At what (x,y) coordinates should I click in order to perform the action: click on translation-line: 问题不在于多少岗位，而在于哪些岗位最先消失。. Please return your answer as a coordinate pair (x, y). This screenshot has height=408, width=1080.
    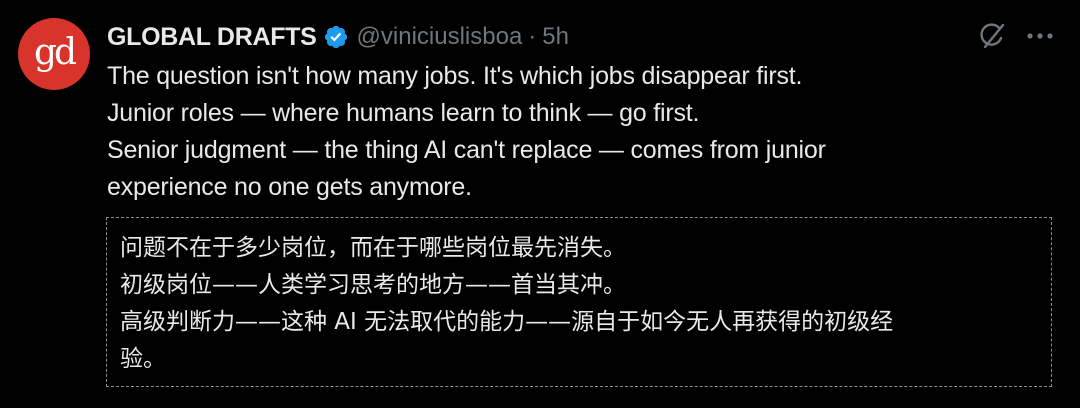
    Looking at the image, I should click on (373, 248).